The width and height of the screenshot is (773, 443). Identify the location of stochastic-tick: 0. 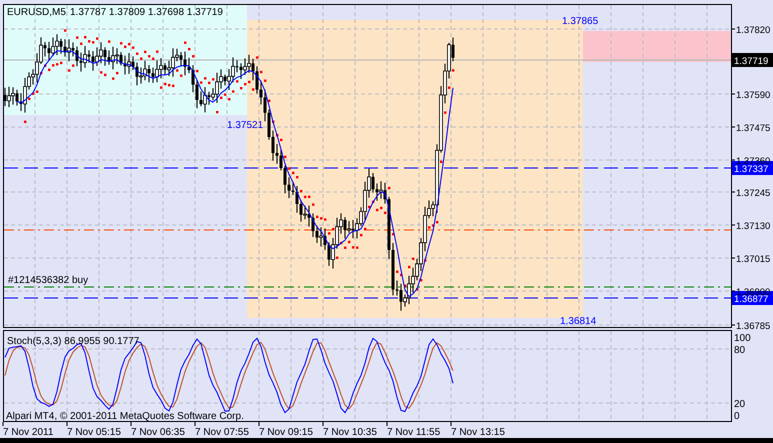
(737, 416).